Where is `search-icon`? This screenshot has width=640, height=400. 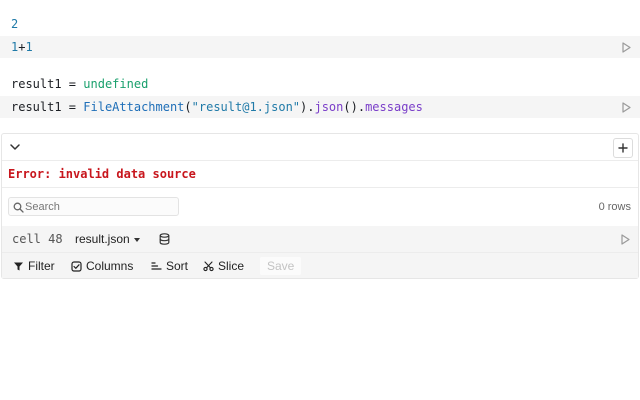
search-icon is located at coordinates (18, 207).